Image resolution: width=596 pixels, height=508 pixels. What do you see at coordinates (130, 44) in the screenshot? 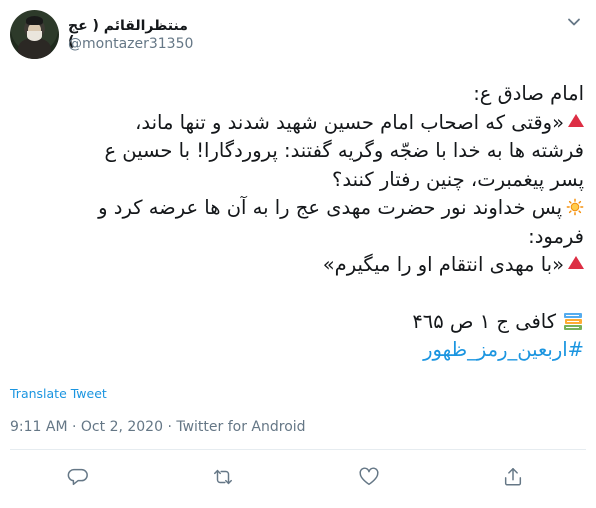
I see `user-handle: @montazer31350` at bounding box center [130, 44].